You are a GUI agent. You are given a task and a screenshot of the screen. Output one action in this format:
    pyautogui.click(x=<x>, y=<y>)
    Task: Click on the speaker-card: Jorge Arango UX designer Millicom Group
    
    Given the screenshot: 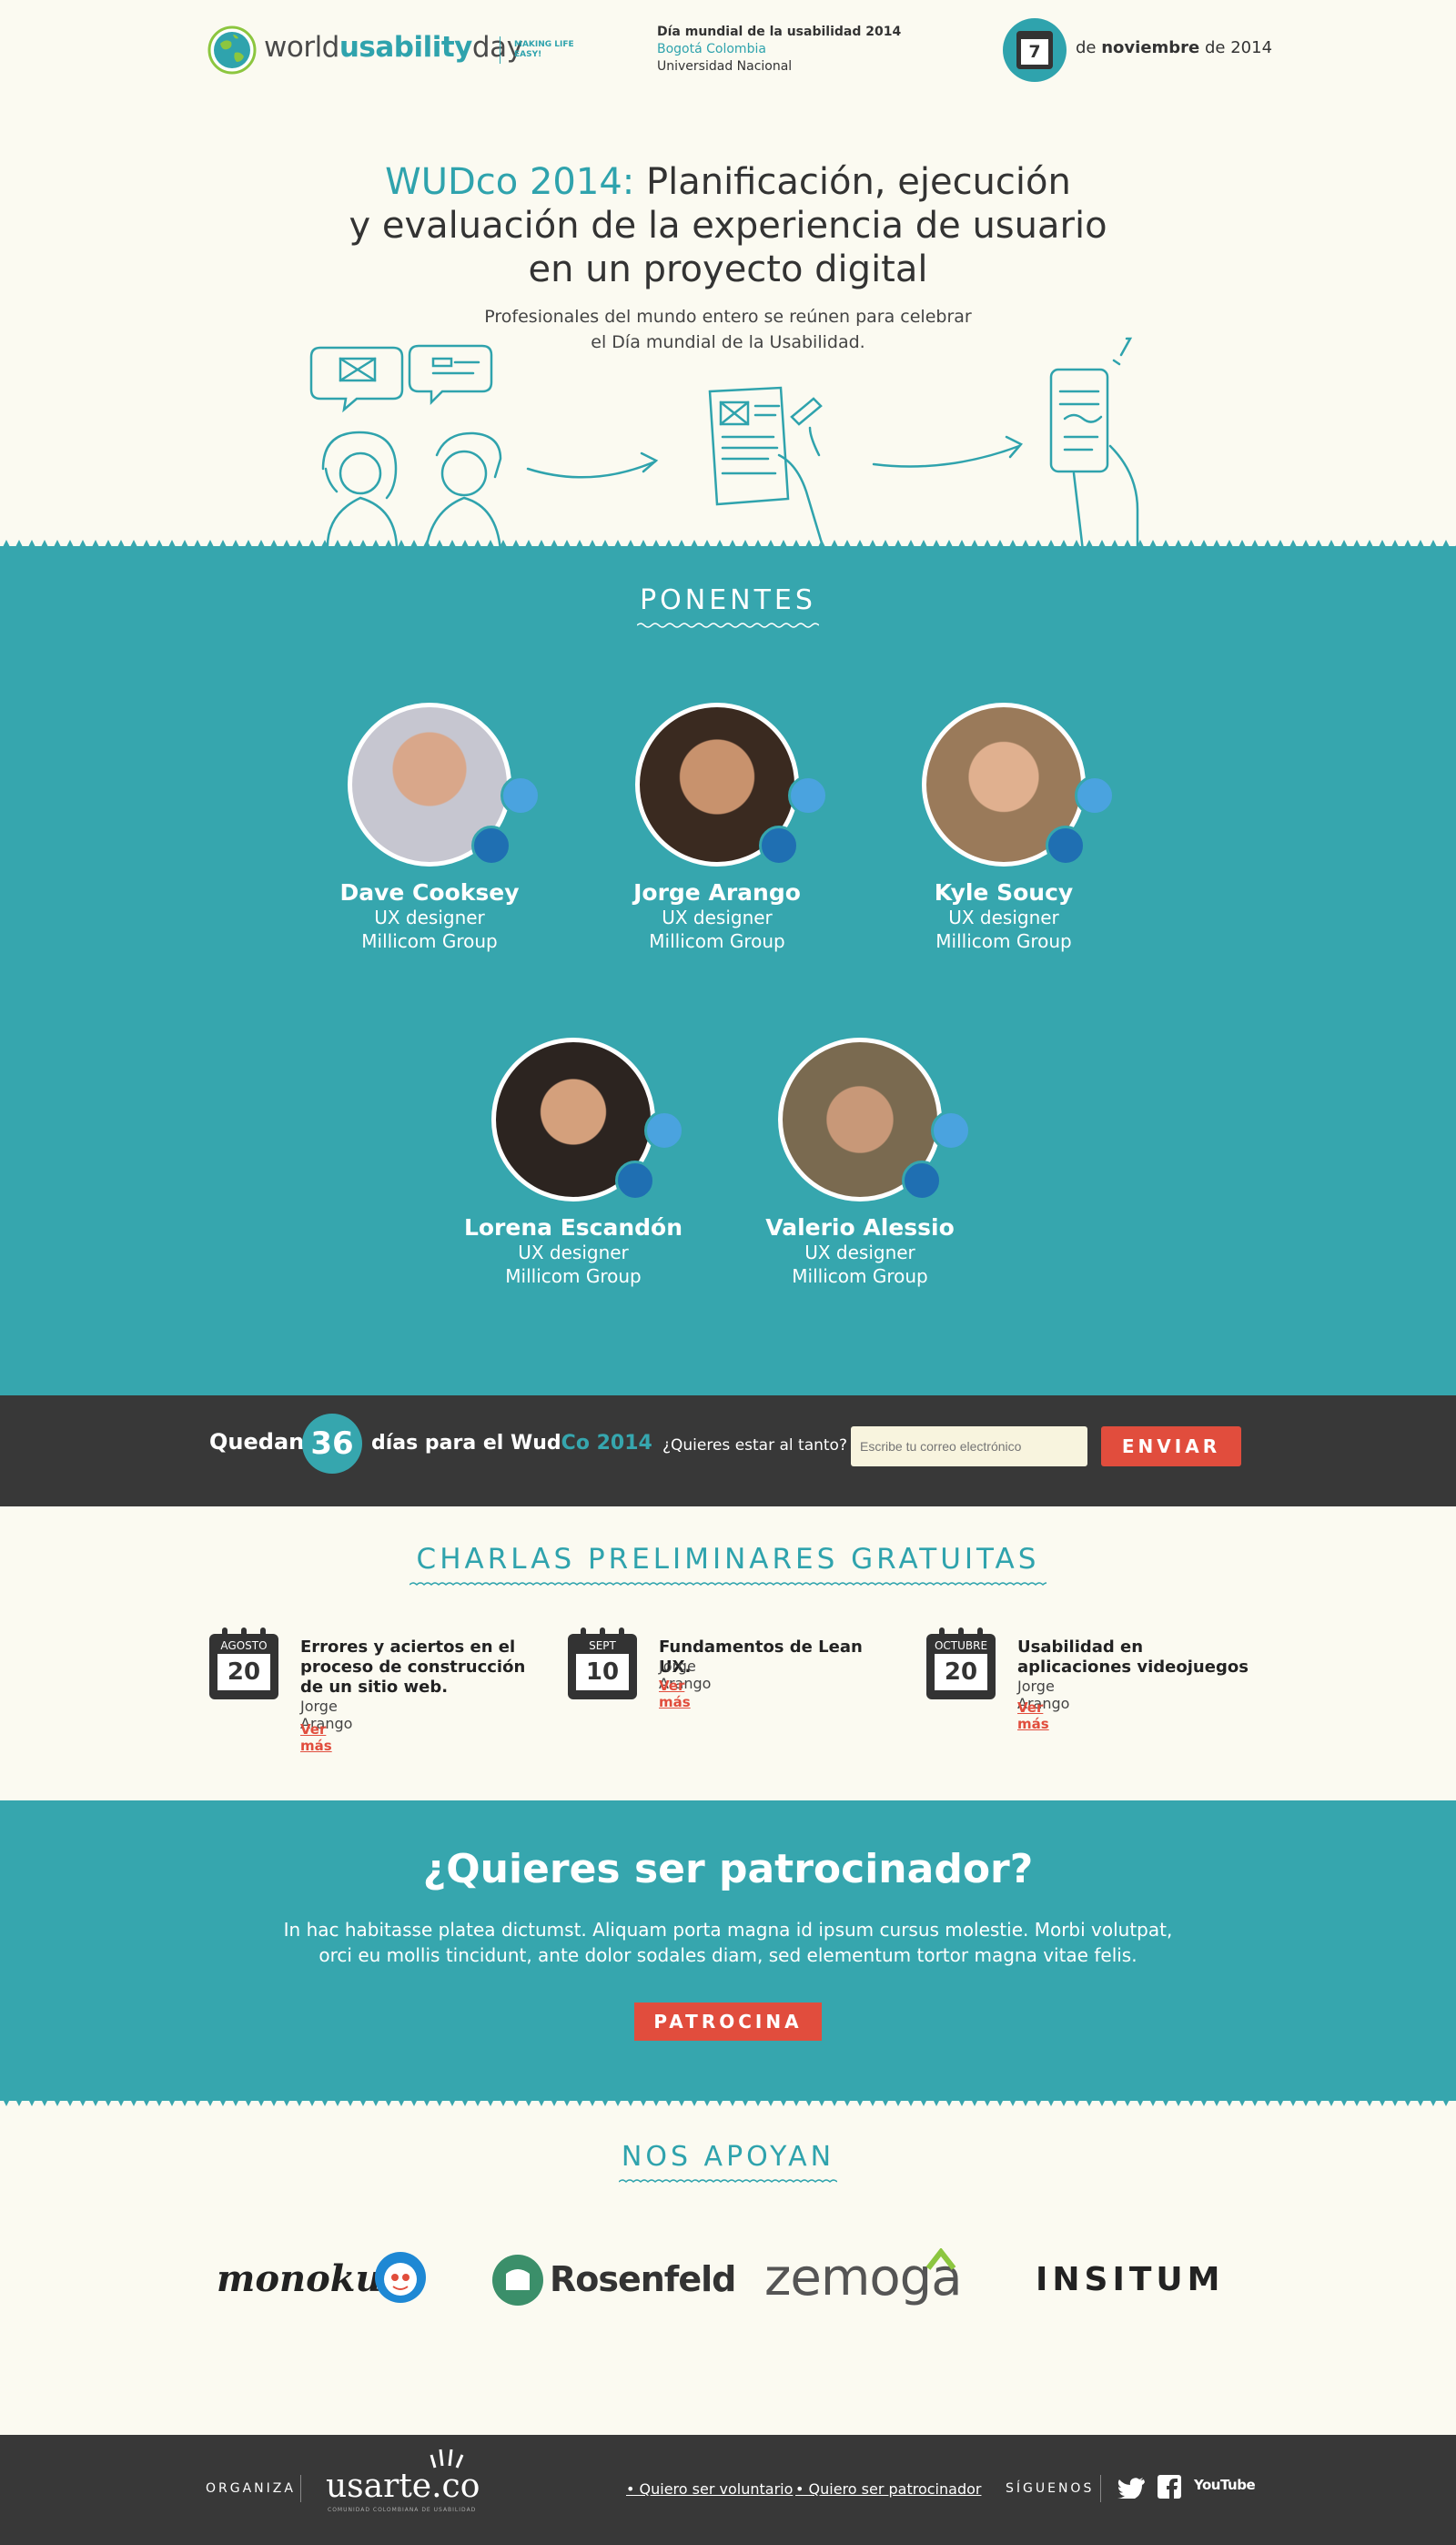 What is the action you would take?
    pyautogui.click(x=717, y=828)
    